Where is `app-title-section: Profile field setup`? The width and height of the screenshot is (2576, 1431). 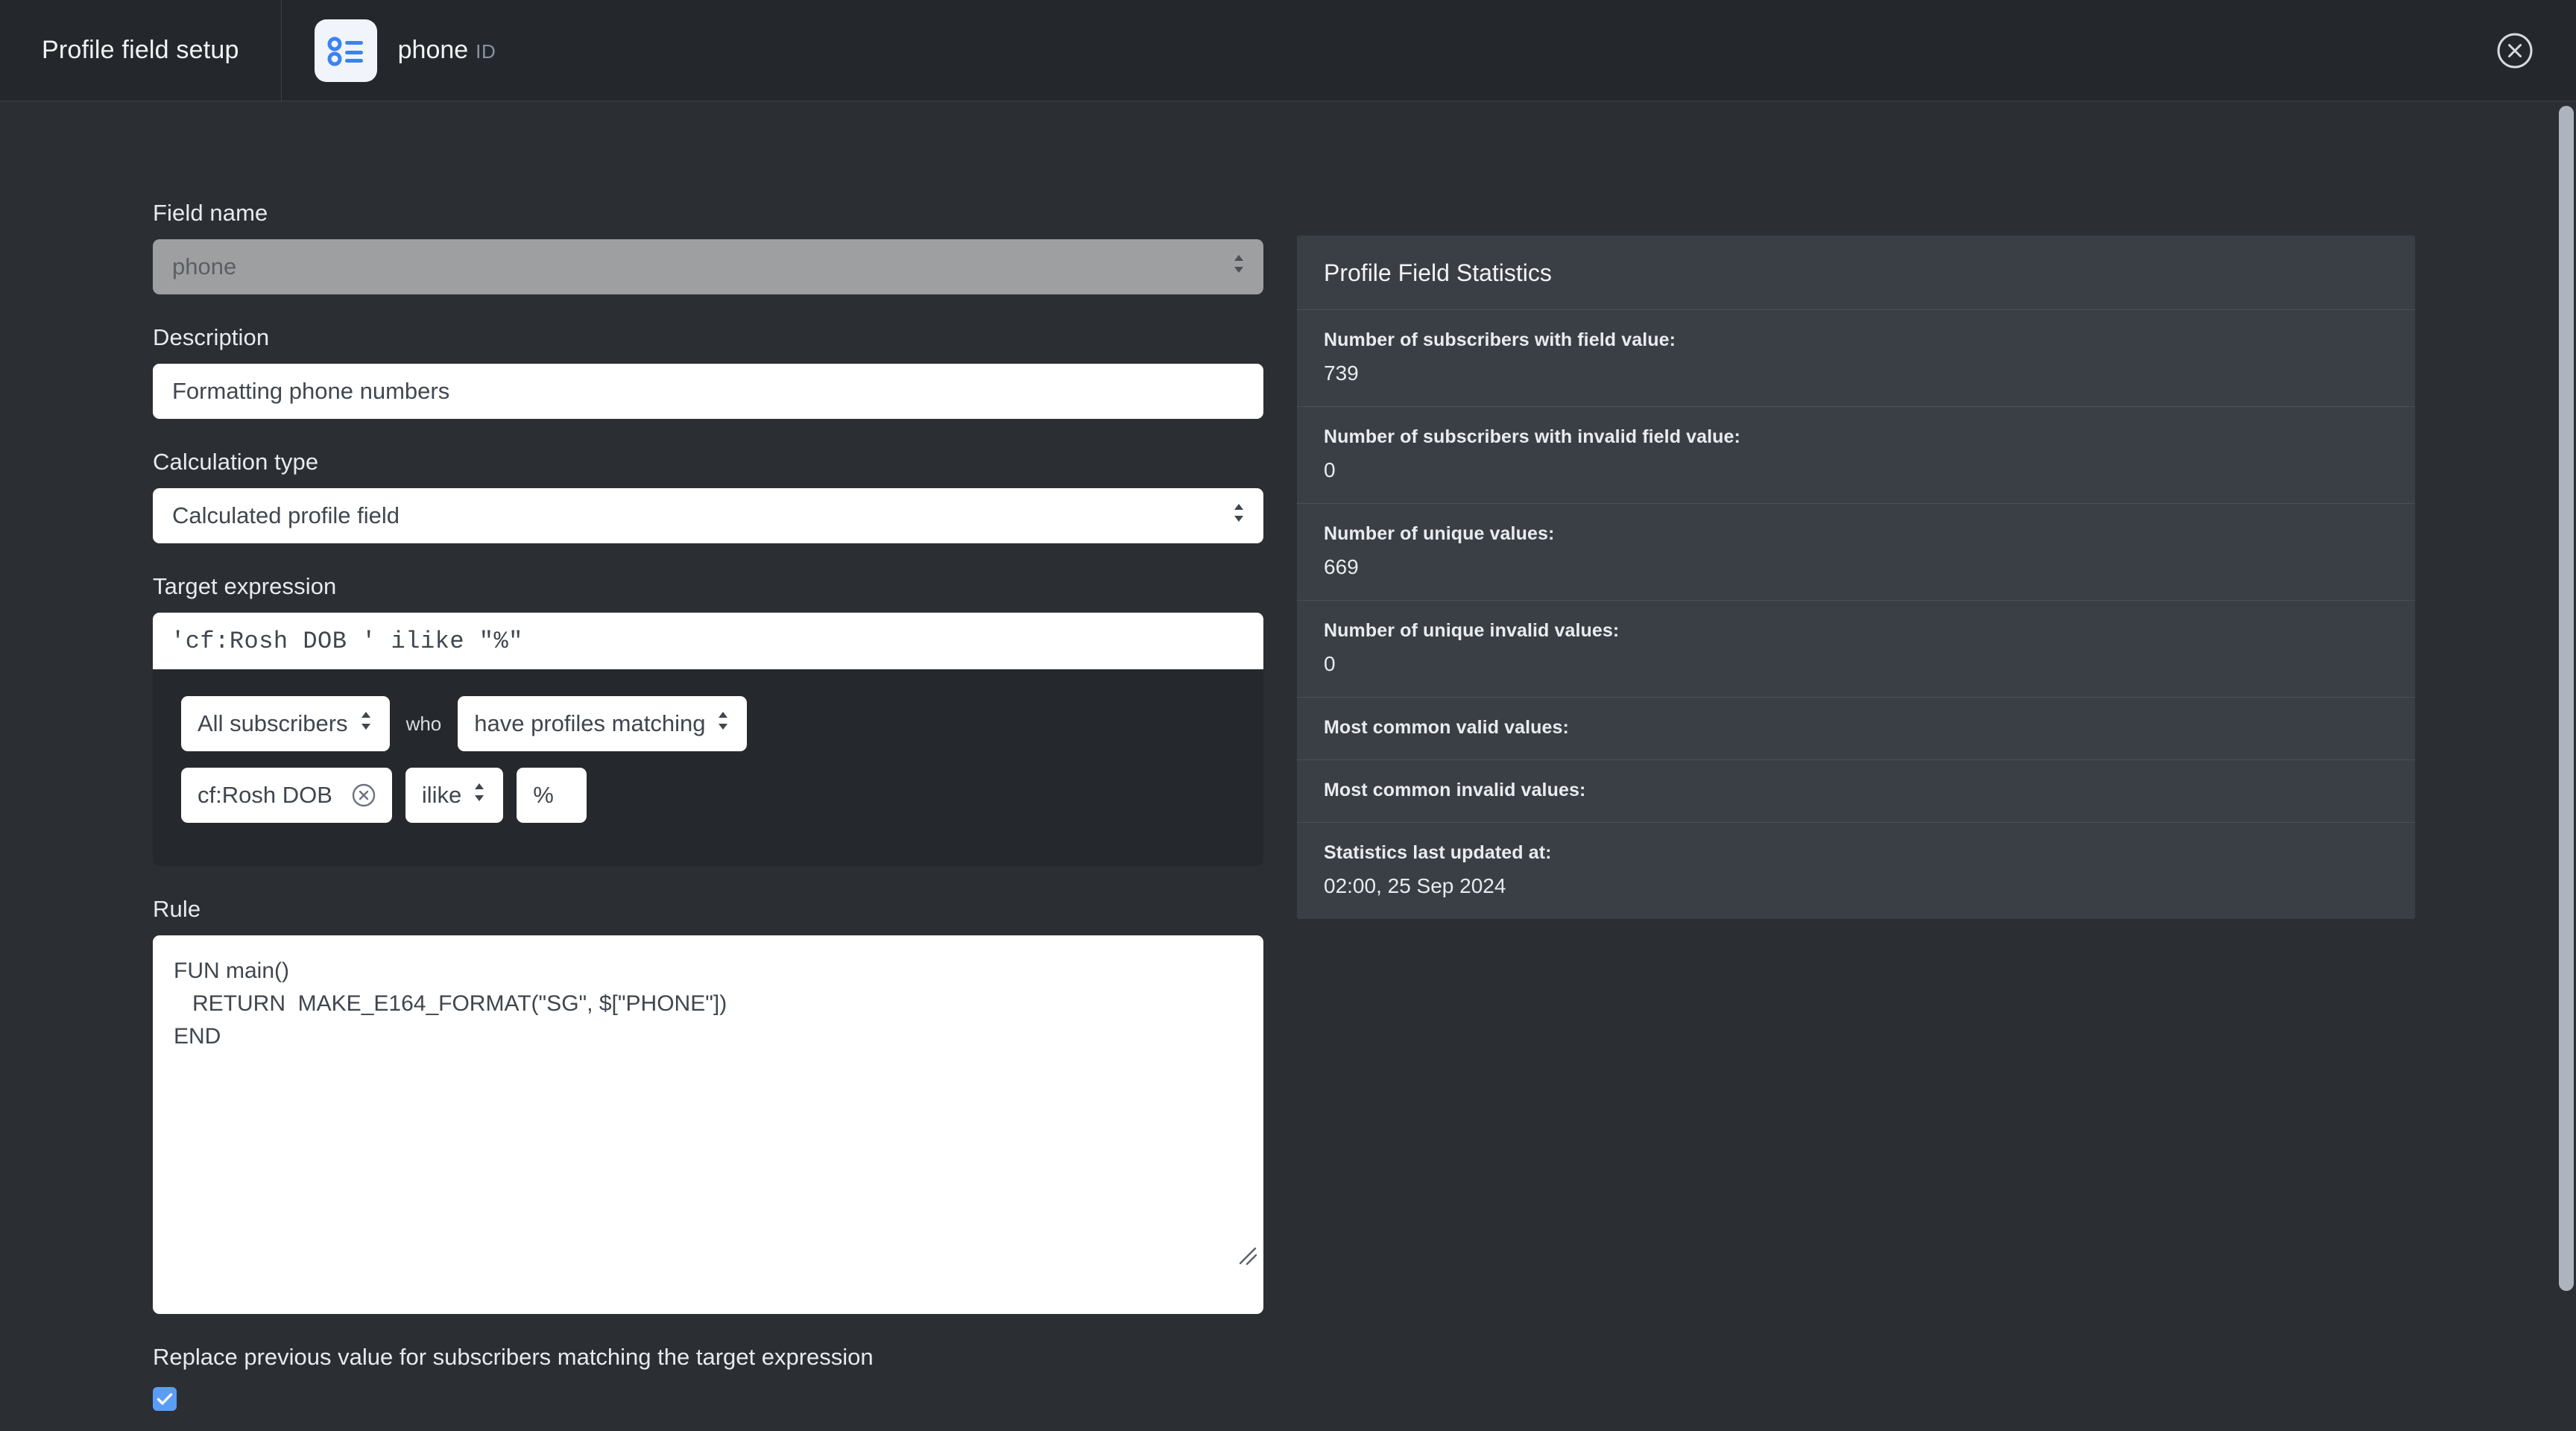
app-title-section: Profile field setup is located at coordinates (141, 51).